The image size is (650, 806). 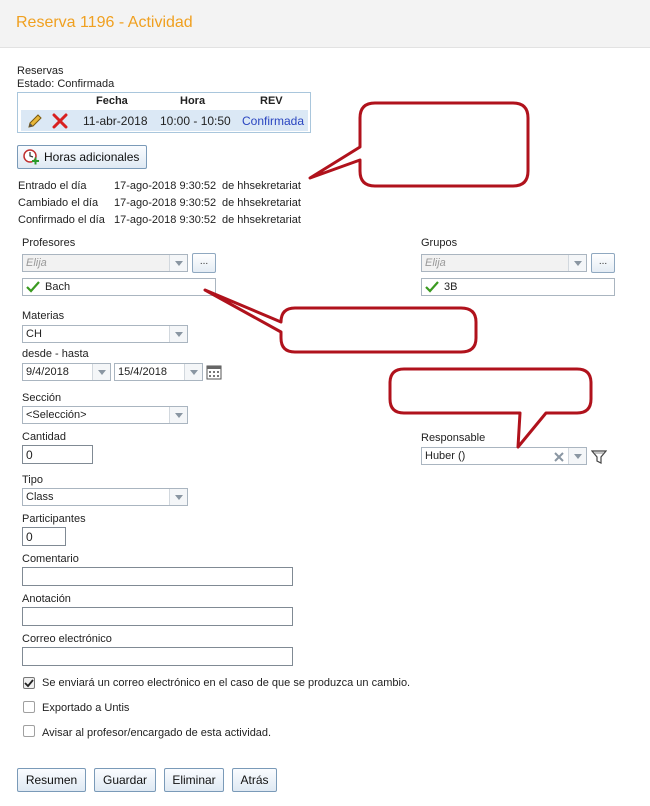 I want to click on delete-button: Eliminar, so click(x=194, y=780).